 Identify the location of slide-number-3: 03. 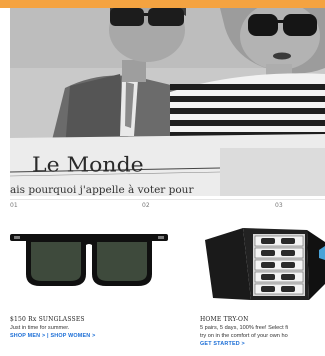
(279, 205).